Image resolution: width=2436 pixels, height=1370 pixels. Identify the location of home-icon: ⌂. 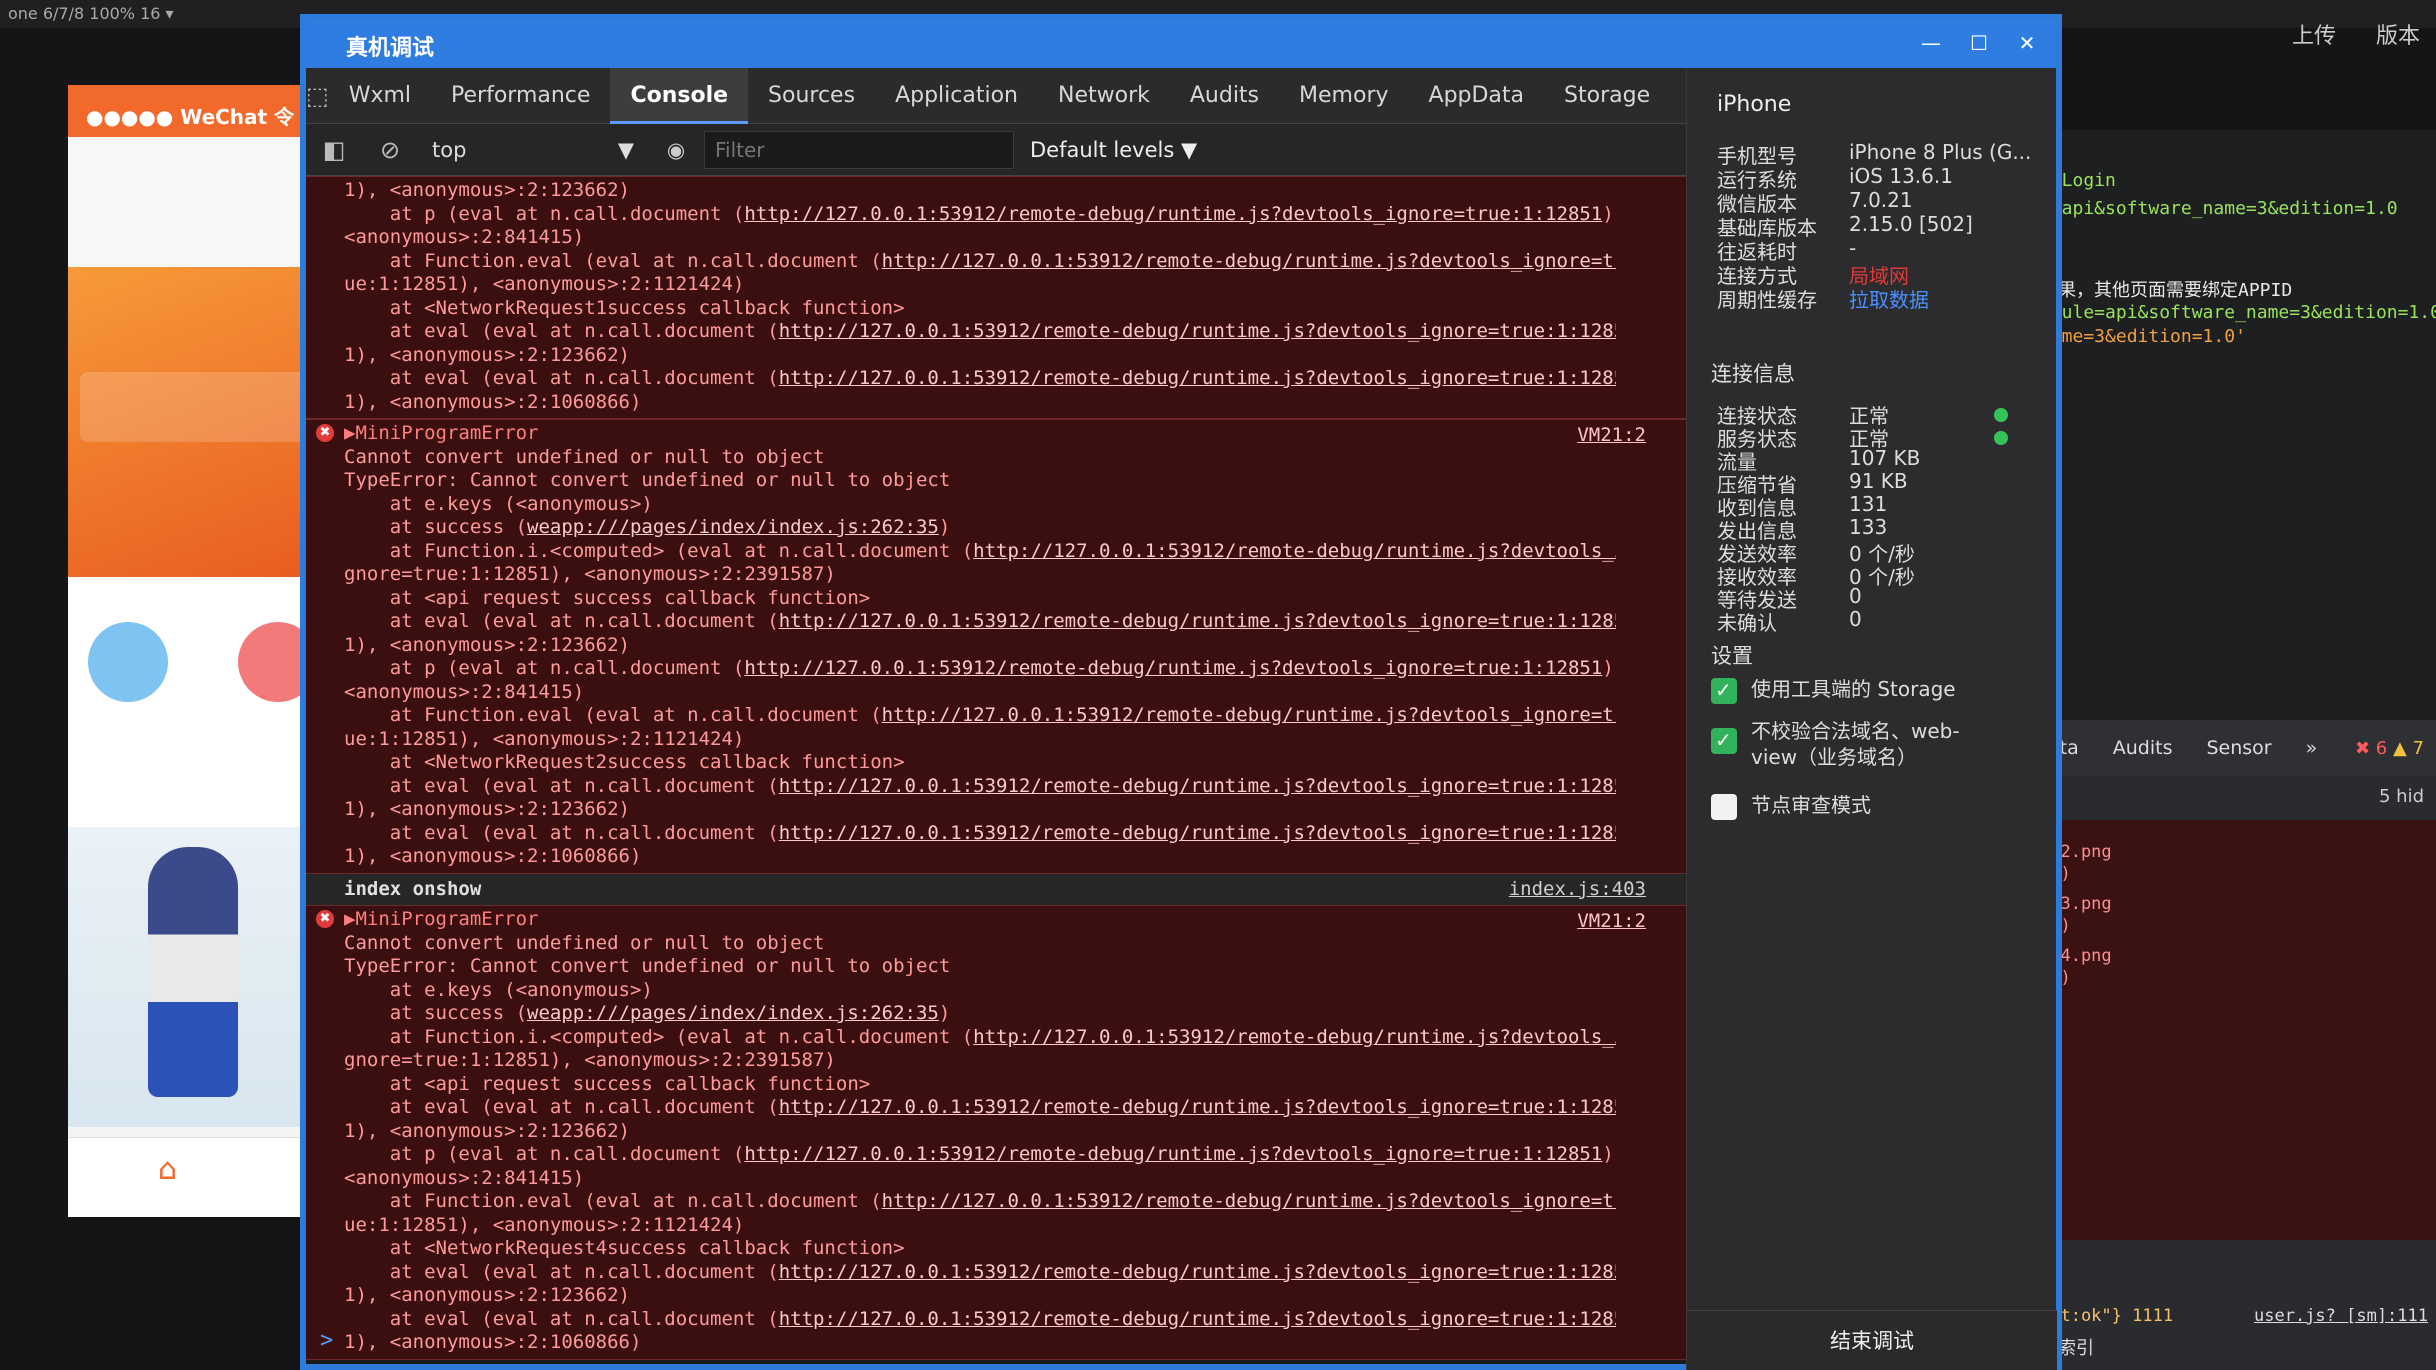
(167, 1169).